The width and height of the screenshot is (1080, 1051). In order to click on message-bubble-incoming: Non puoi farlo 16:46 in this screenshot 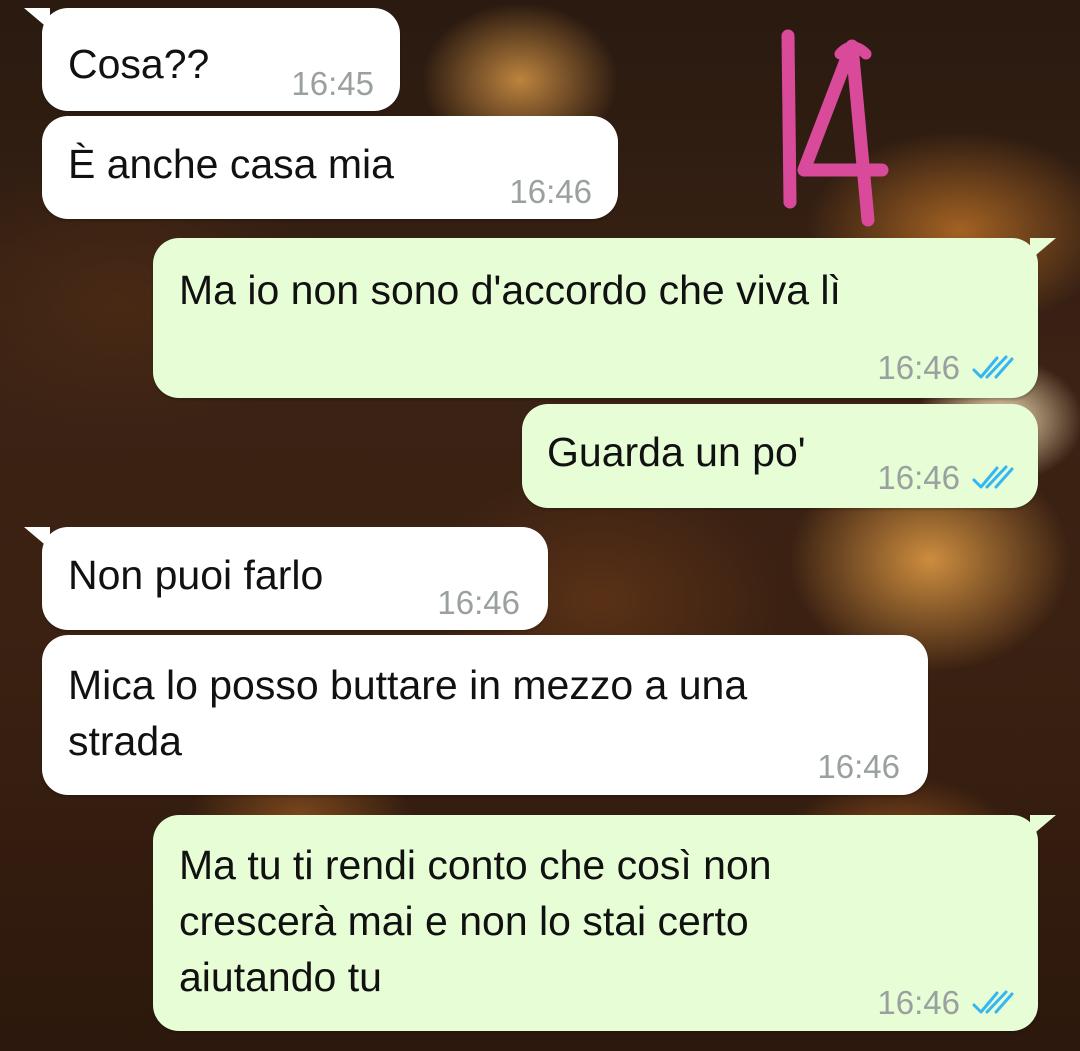, I will do `click(286, 579)`.